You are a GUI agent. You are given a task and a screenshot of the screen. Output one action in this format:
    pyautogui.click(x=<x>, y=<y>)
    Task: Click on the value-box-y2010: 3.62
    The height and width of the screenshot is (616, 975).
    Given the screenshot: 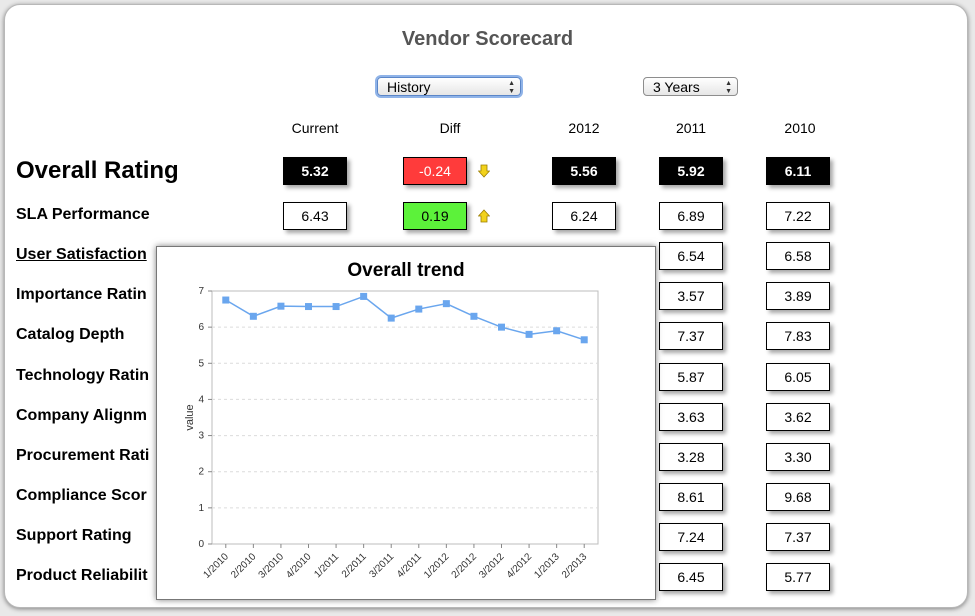 What is the action you would take?
    pyautogui.click(x=798, y=417)
    